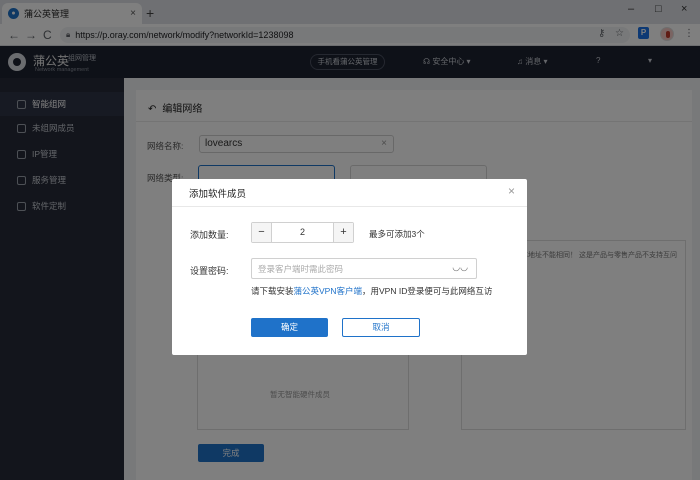 This screenshot has width=700, height=480. What do you see at coordinates (343, 232) in the screenshot?
I see `increment-button: +` at bounding box center [343, 232].